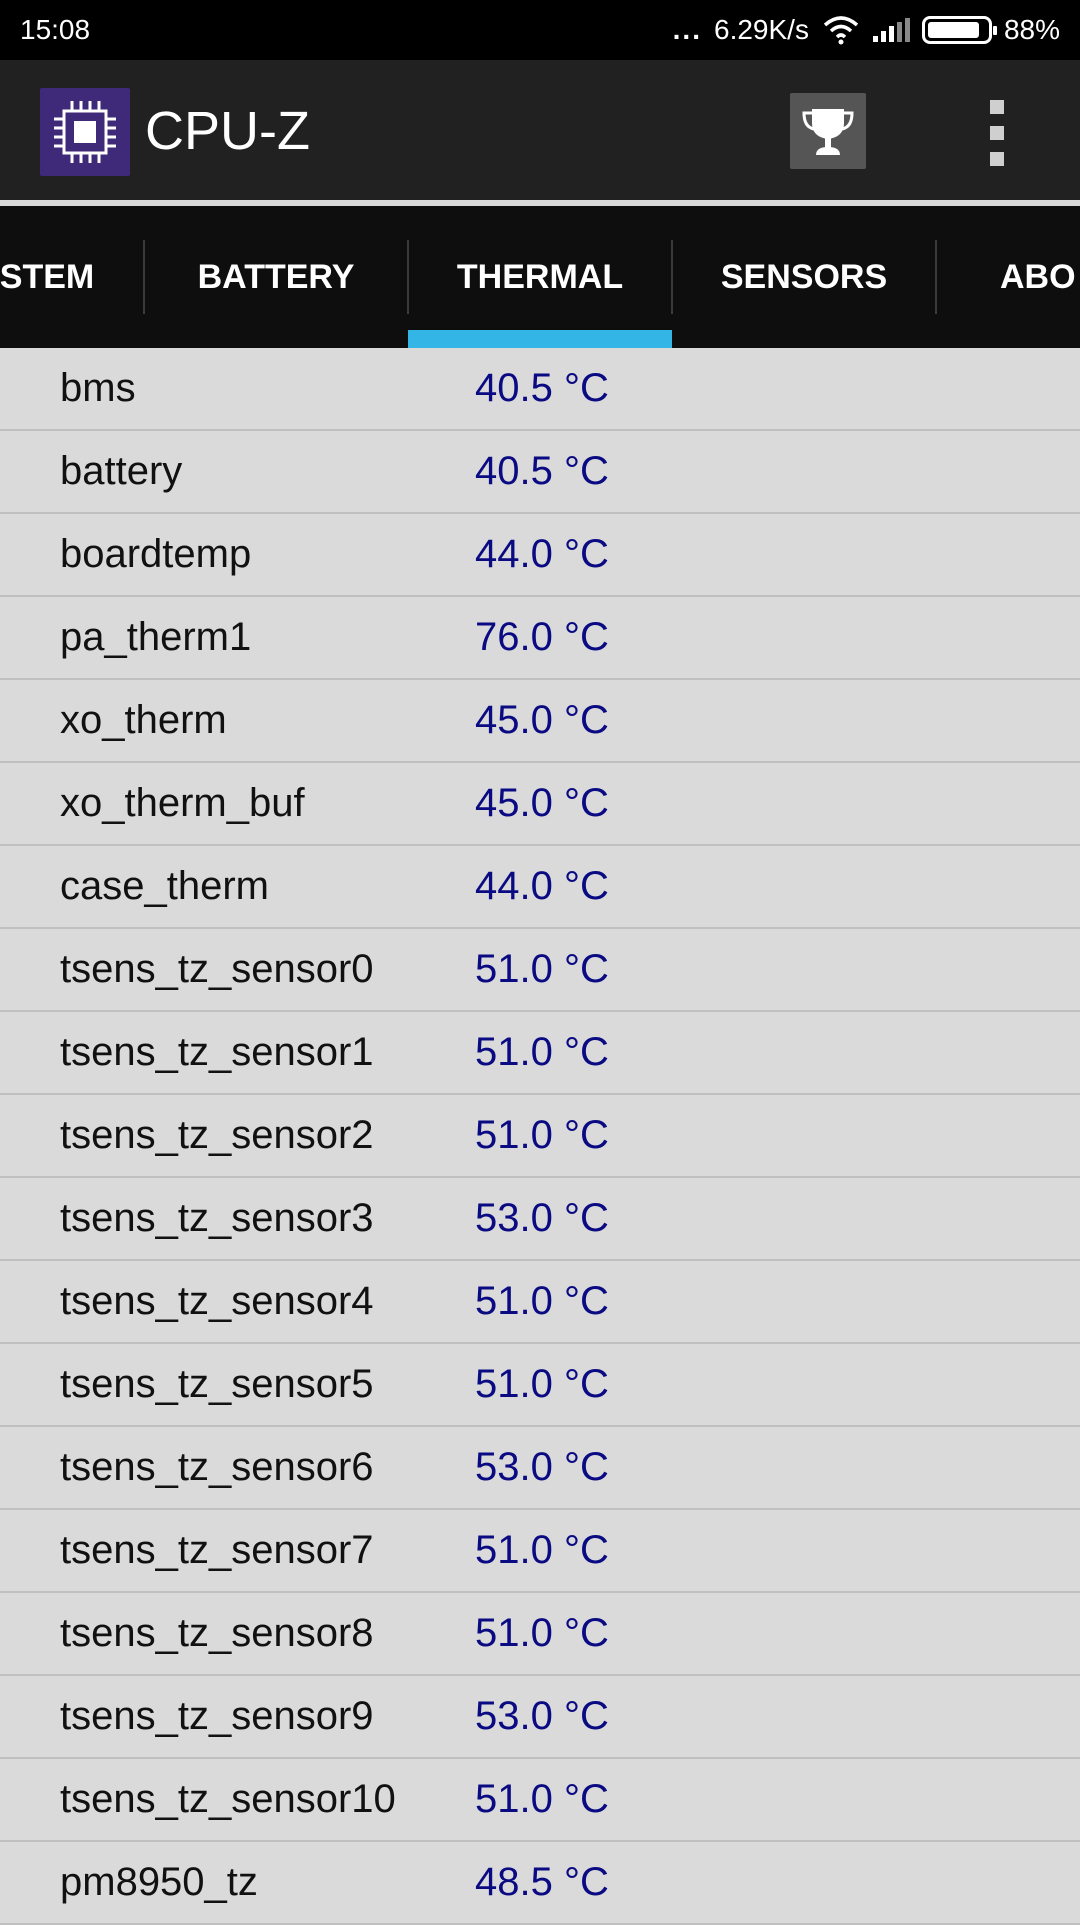  Describe the element at coordinates (72, 277) in the screenshot. I see `tab-system: STEM` at that location.